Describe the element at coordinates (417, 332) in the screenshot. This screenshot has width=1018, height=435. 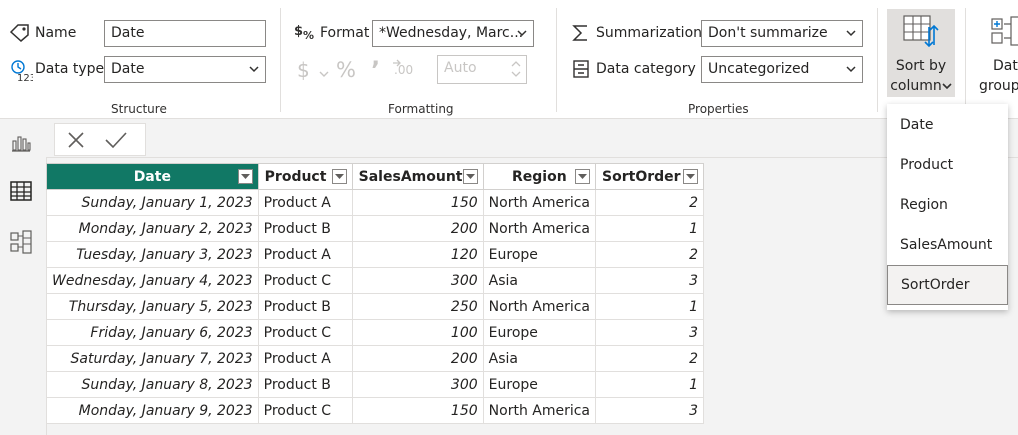
I see `cell-salesamount: 100` at that location.